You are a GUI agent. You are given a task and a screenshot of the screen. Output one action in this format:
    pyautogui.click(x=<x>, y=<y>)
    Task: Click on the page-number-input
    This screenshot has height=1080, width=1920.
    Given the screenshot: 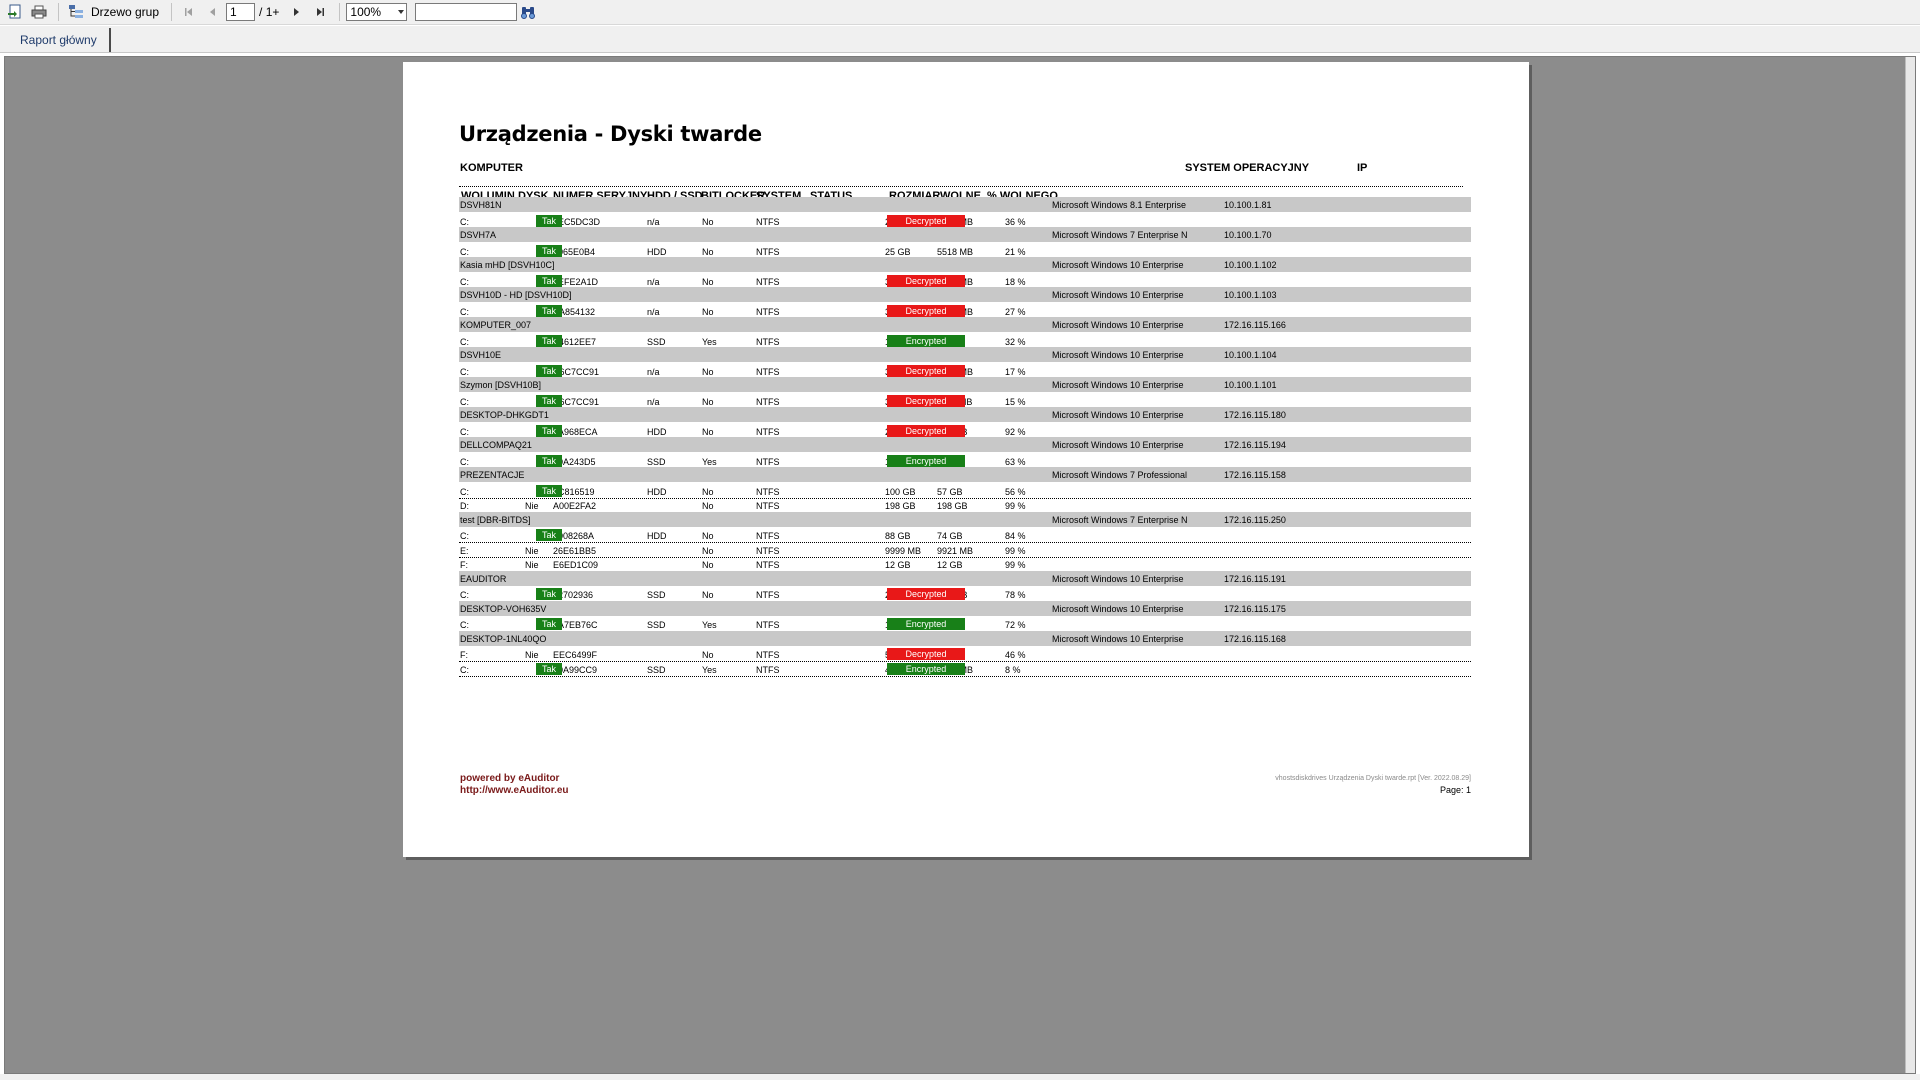 What is the action you would take?
    pyautogui.click(x=241, y=12)
    